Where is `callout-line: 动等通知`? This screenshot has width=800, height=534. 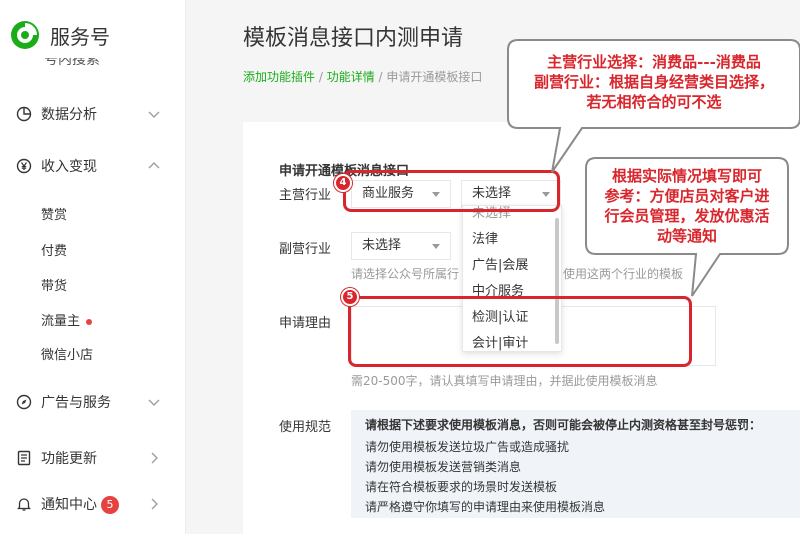
callout-line: 动等通知 is located at coordinates (686, 236).